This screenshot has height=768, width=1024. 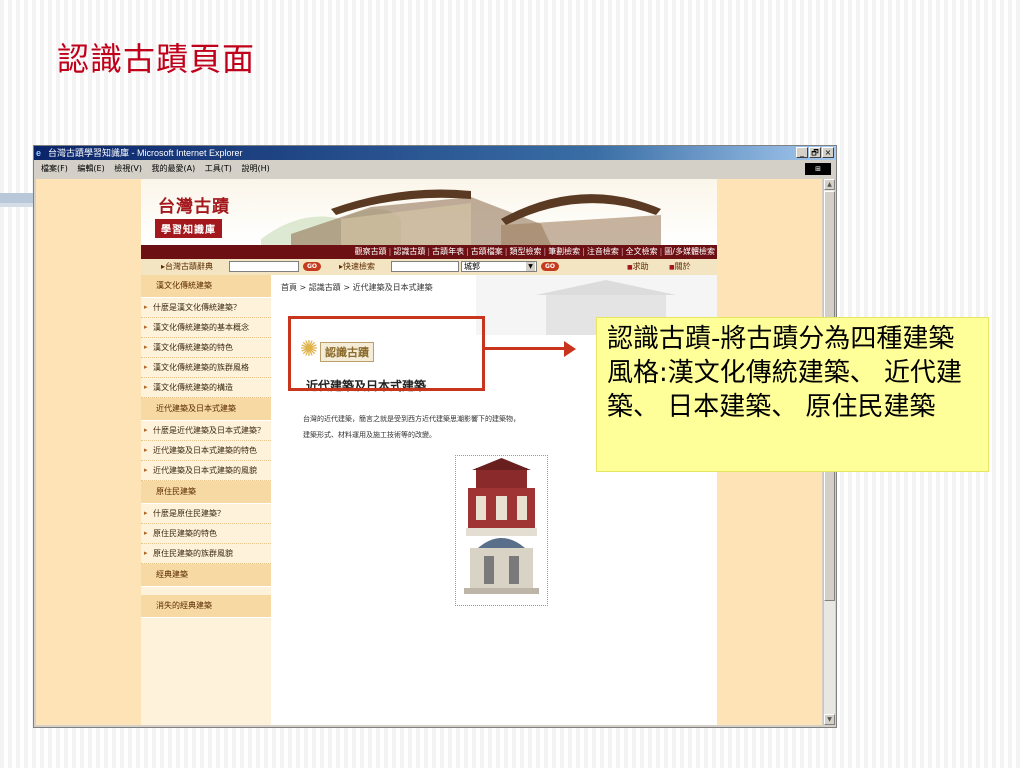 What do you see at coordinates (429, 212) in the screenshot?
I see `site-banner: 台灣古蹟 學習知識庫` at bounding box center [429, 212].